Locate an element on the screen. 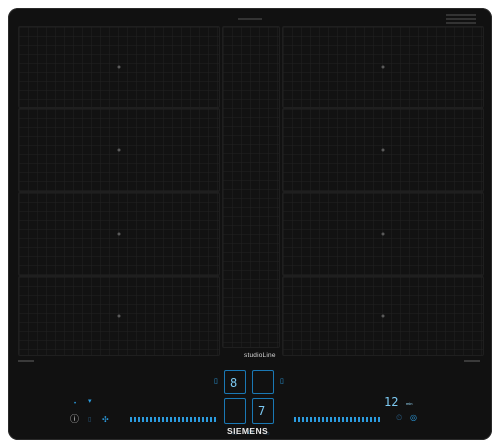 The image size is (500, 448). timer-value: 12 is located at coordinates (391, 402).